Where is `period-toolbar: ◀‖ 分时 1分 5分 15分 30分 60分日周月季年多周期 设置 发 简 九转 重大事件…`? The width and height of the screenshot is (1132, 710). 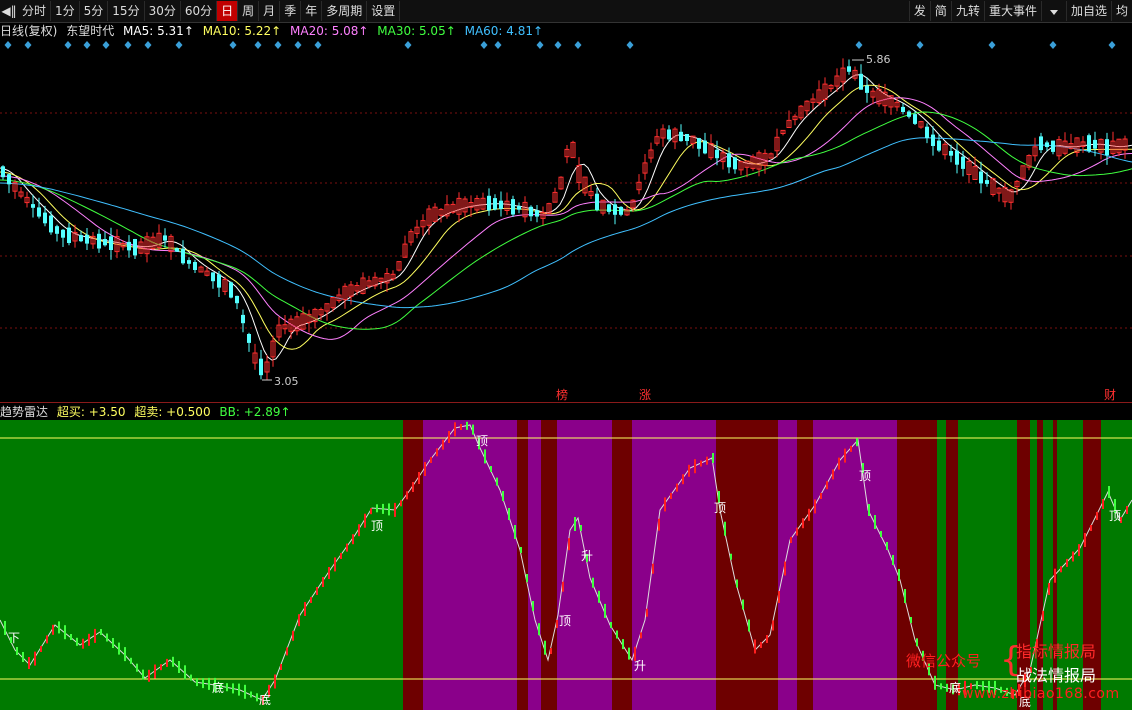 period-toolbar: ◀‖ 分时 1分 5分 15分 30分 60分日周月季年多周期 设置 发 简 九转 重大事件… is located at coordinates (566, 11).